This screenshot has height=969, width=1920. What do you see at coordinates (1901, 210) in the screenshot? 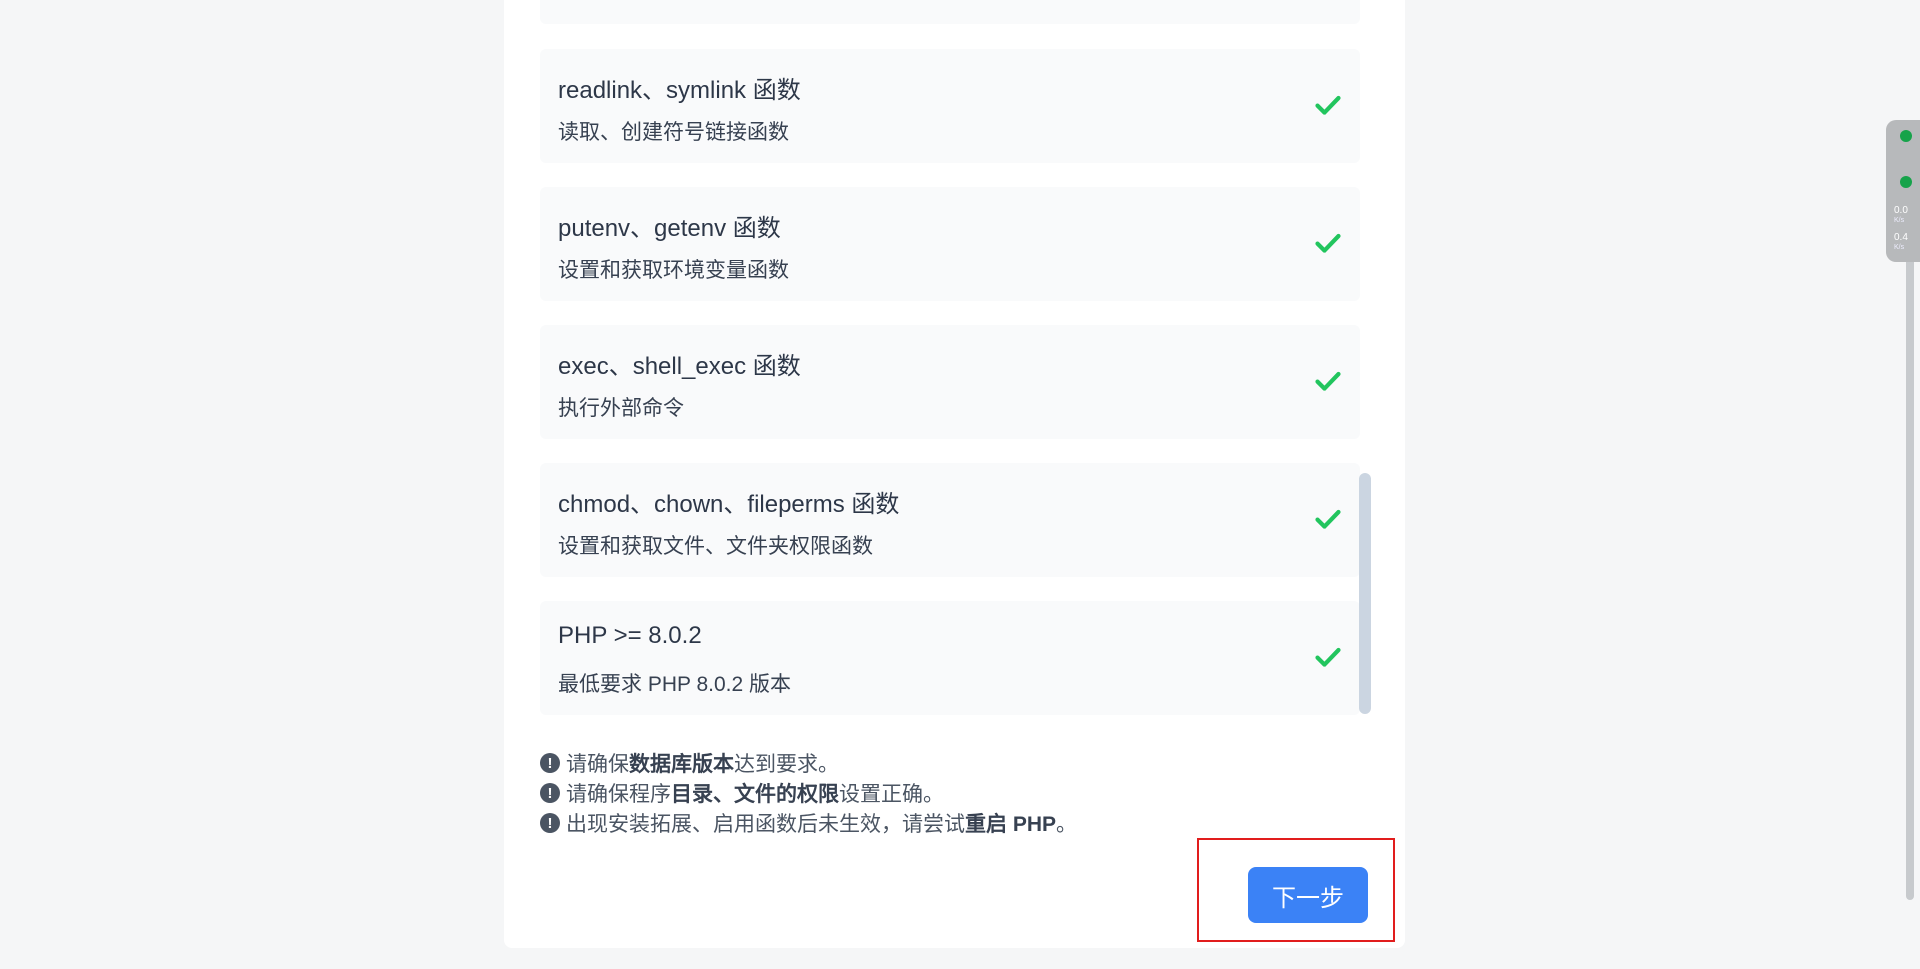
I see `upload-speed-value: 0.0` at bounding box center [1901, 210].